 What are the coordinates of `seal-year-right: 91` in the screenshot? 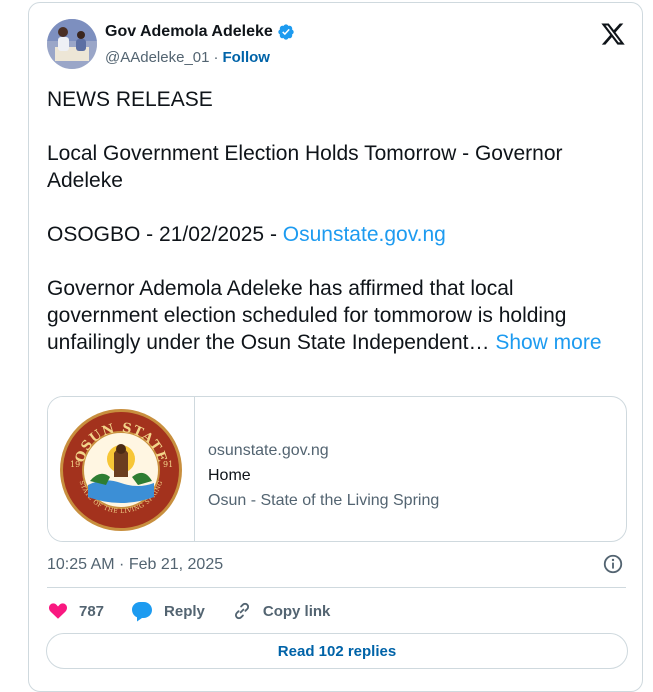 It's located at (168, 464).